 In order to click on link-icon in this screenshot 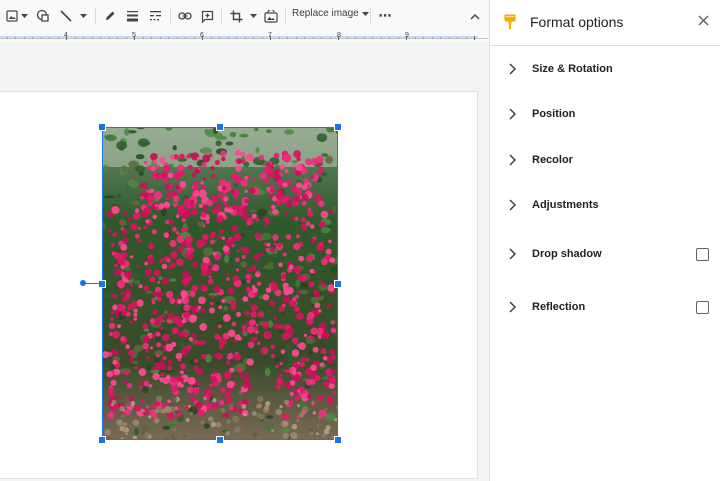, I will do `click(185, 16)`.